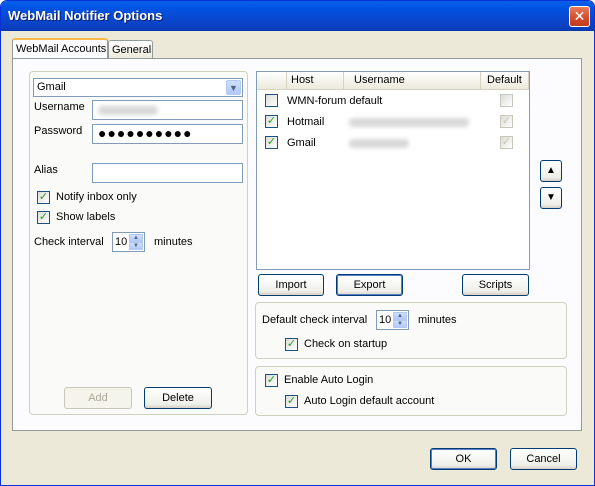 Image resolution: width=595 pixels, height=486 pixels. Describe the element at coordinates (51, 87) in the screenshot. I see `provider-value: Gmail` at that location.